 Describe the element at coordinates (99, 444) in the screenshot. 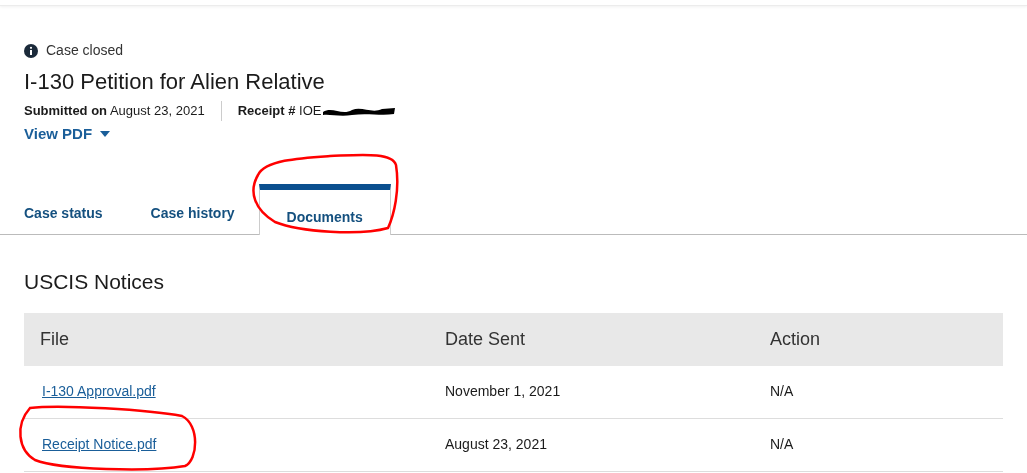

I see `file-link: Receipt Notice.pdf` at that location.